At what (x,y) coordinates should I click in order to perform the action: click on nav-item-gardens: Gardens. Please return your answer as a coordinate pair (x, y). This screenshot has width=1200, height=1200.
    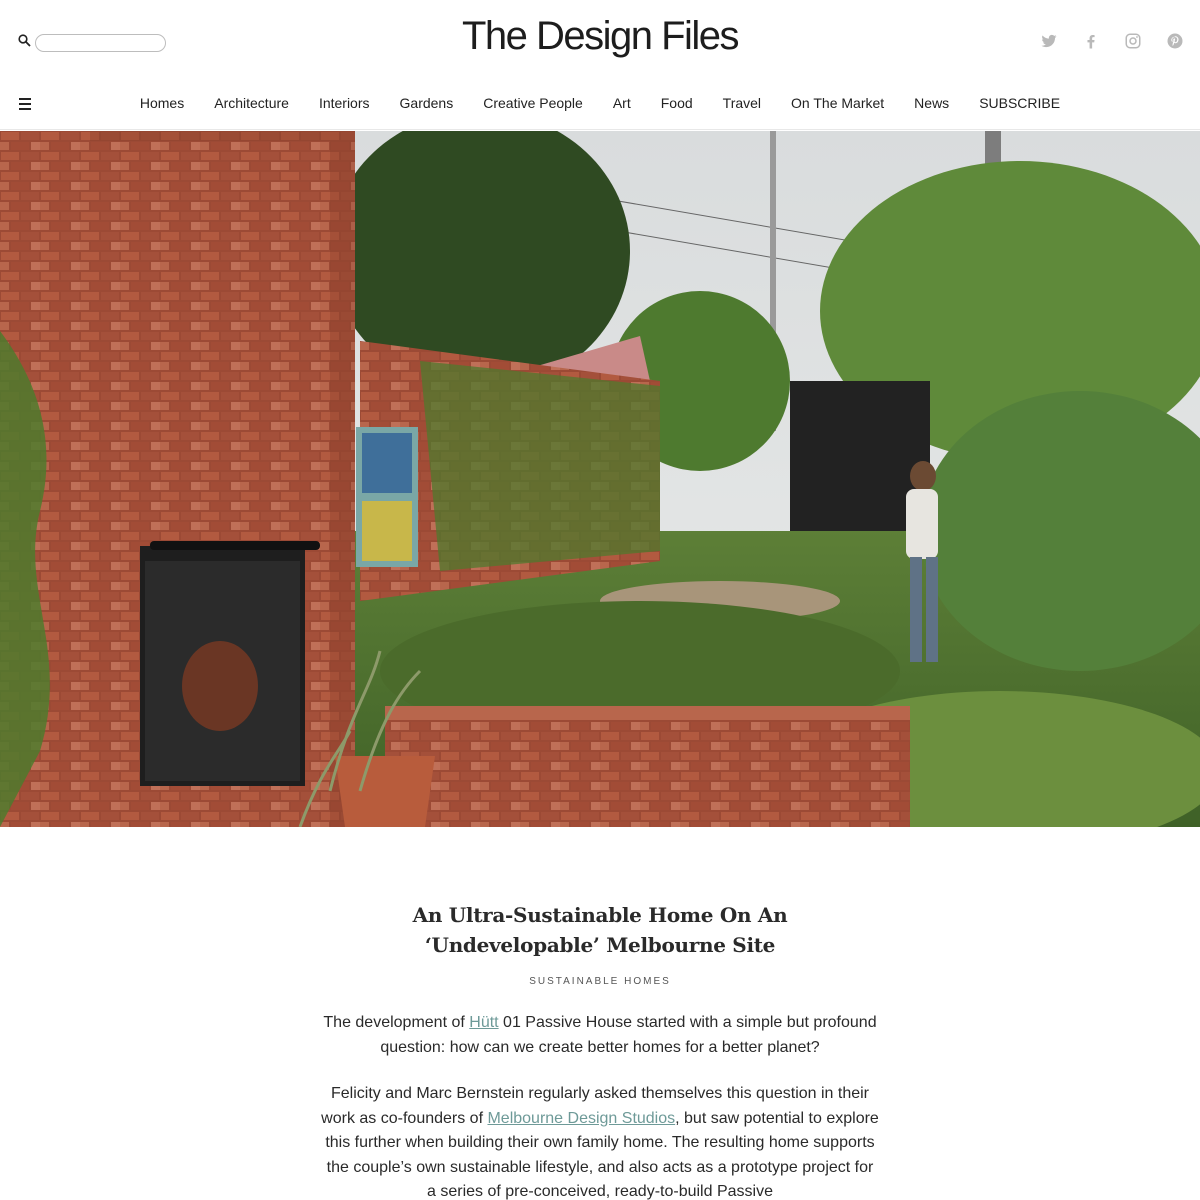
    Looking at the image, I should click on (427, 103).